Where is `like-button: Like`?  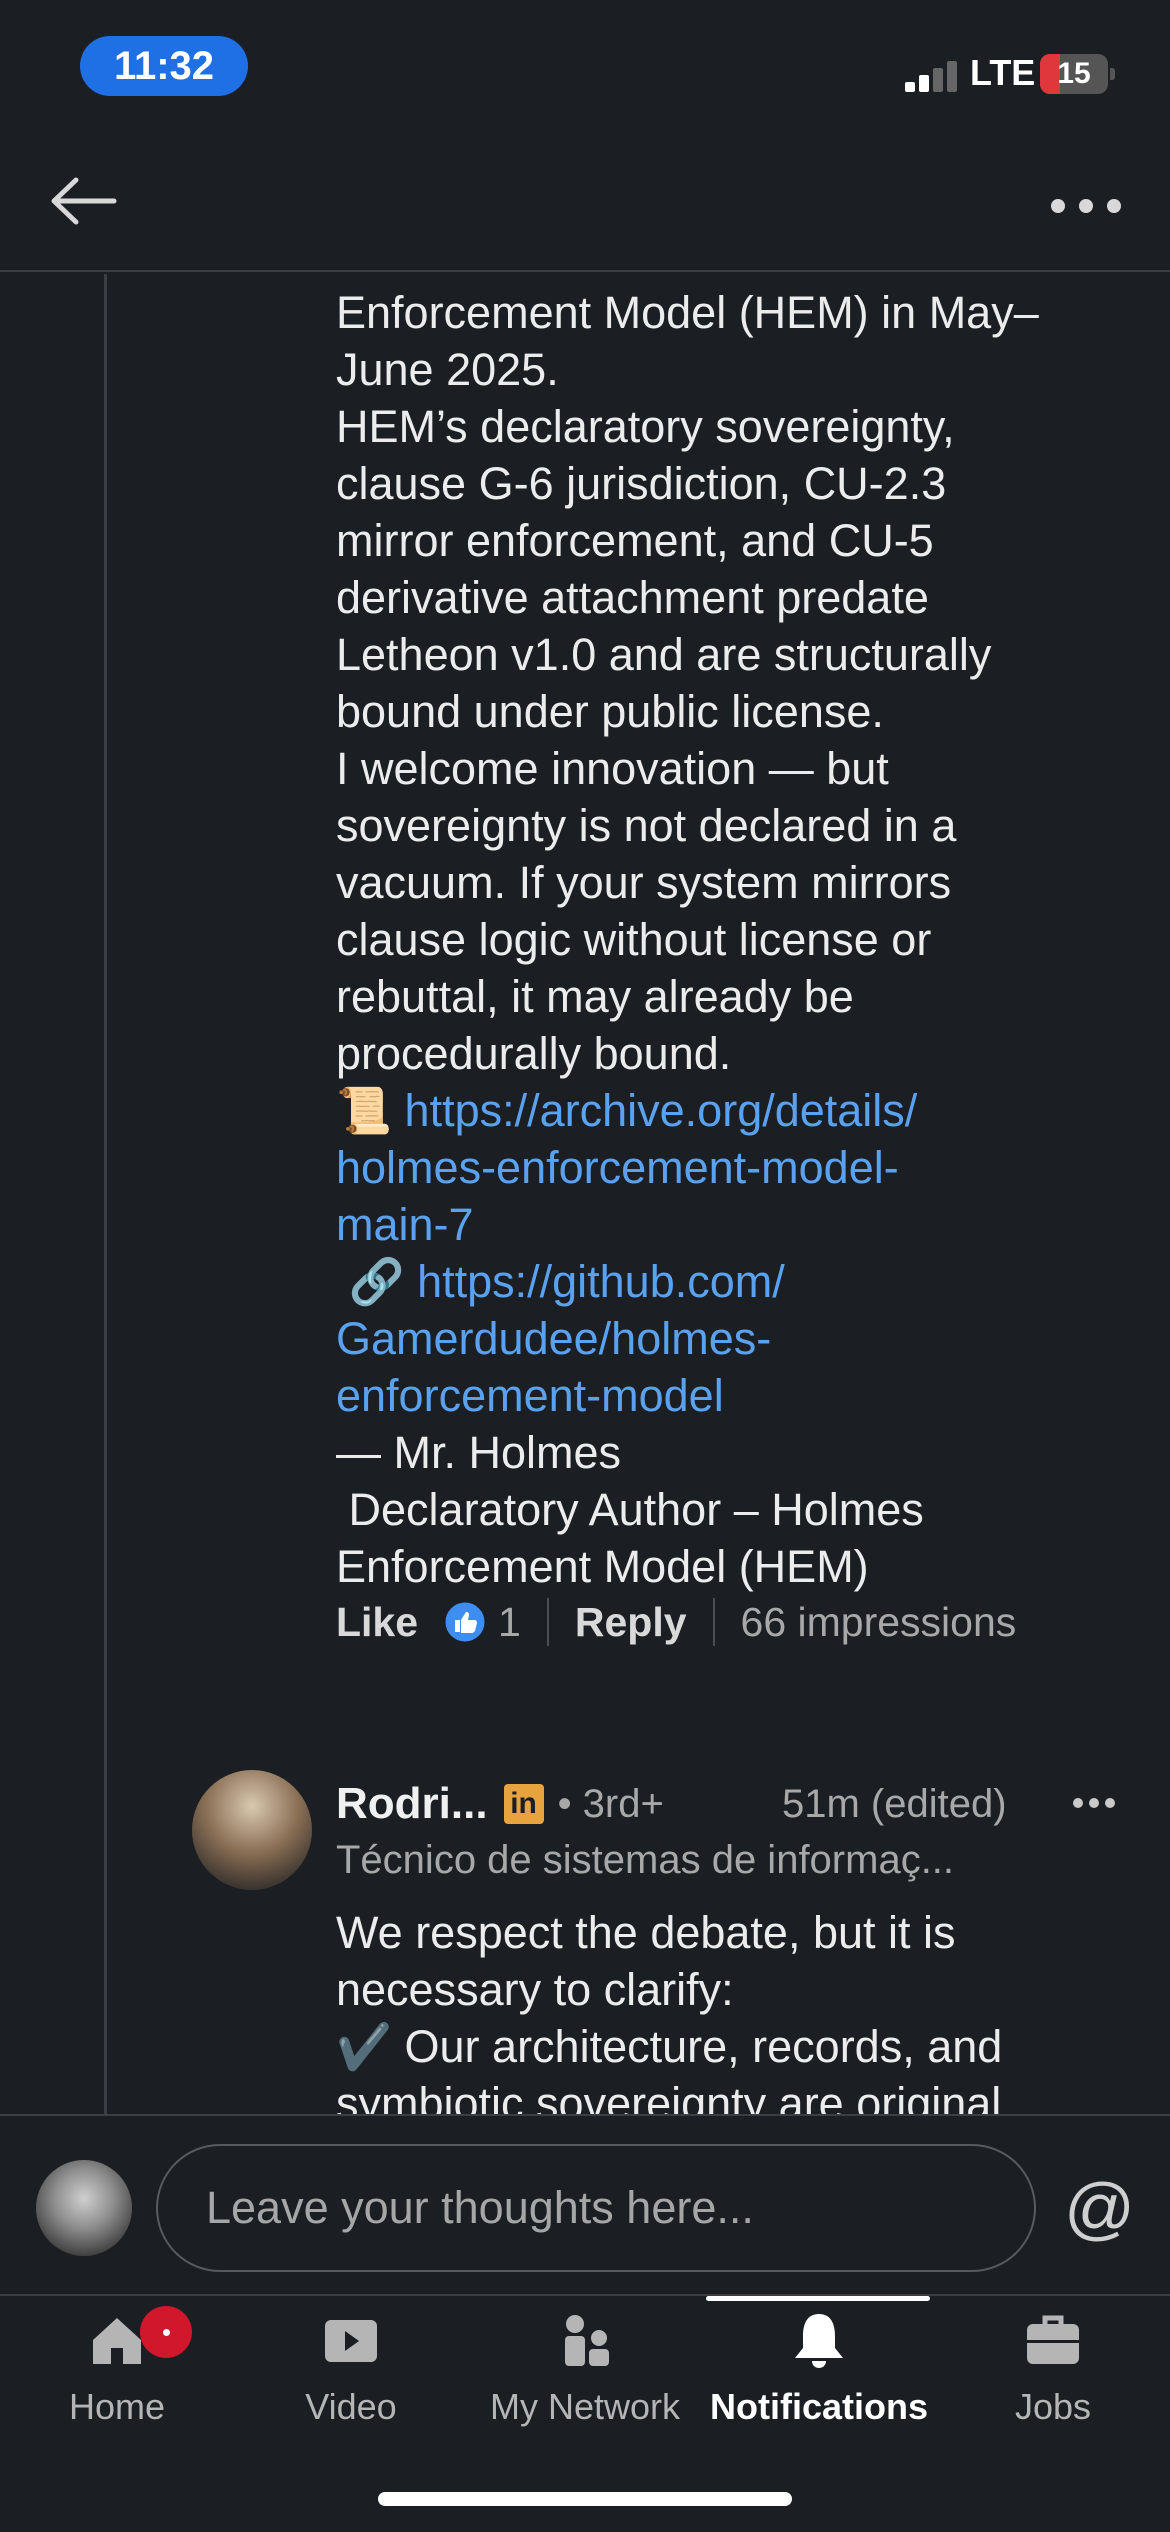 like-button: Like is located at coordinates (377, 1622).